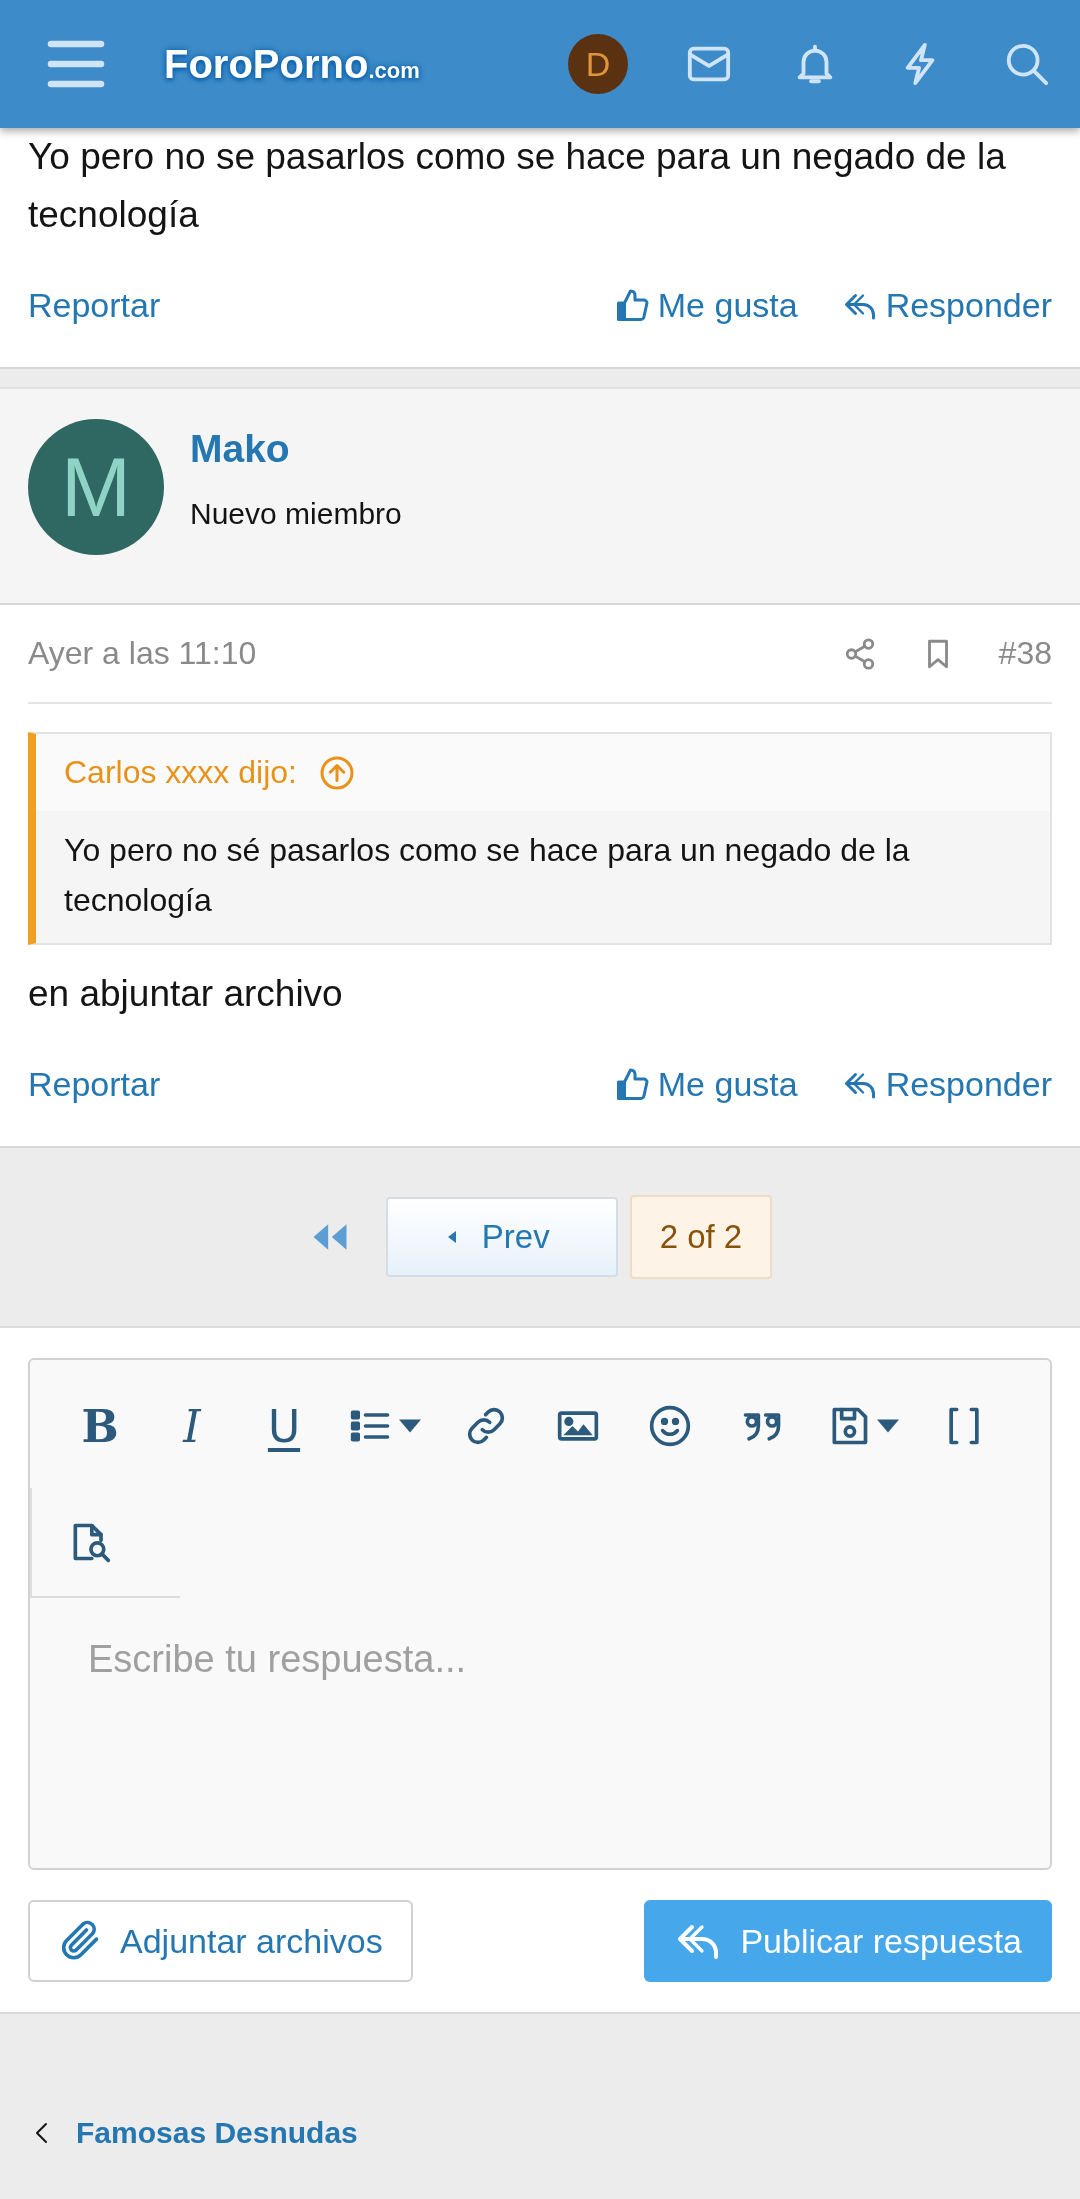 The image size is (1080, 2199). What do you see at coordinates (1025, 653) in the screenshot?
I see `post-number: #38` at bounding box center [1025, 653].